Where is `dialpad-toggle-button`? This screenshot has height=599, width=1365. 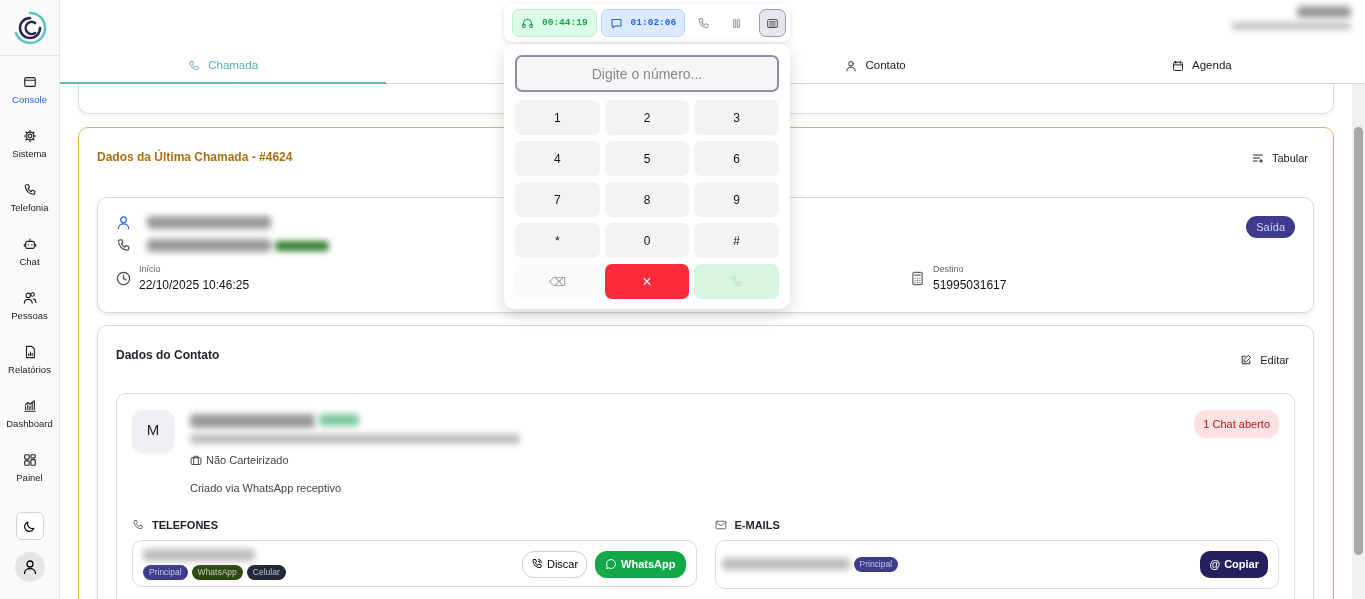 dialpad-toggle-button is located at coordinates (773, 23).